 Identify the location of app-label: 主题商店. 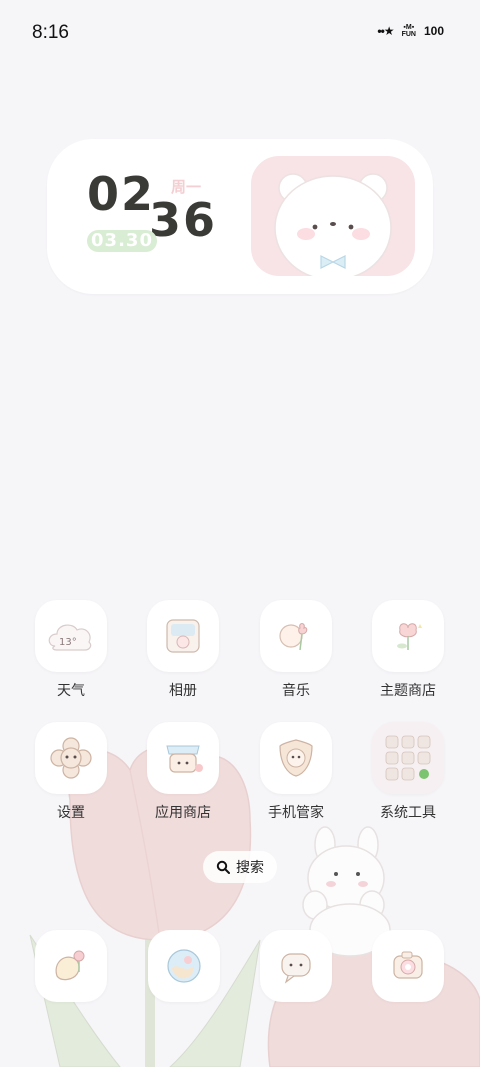
(408, 690).